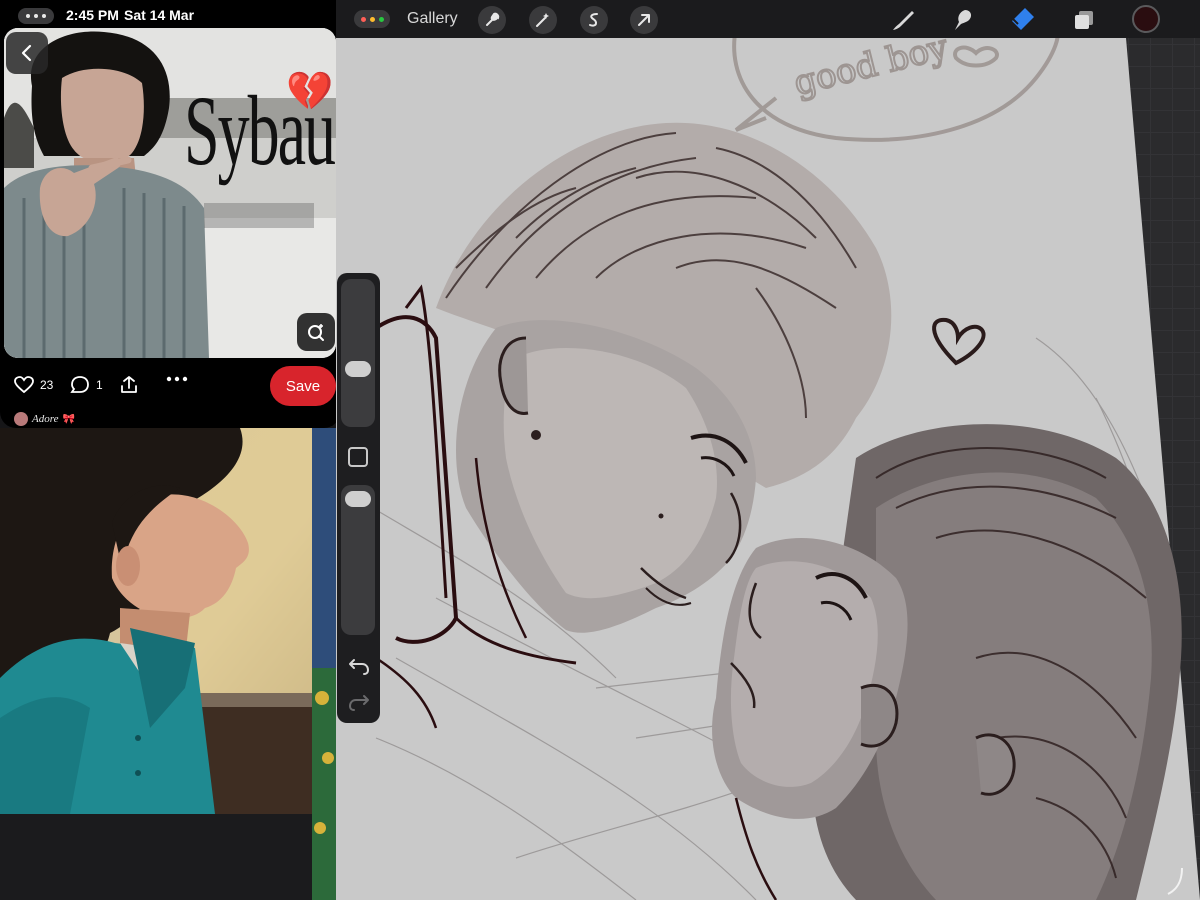 This screenshot has height=900, width=1200. I want to click on brush-tool-button, so click(903, 20).